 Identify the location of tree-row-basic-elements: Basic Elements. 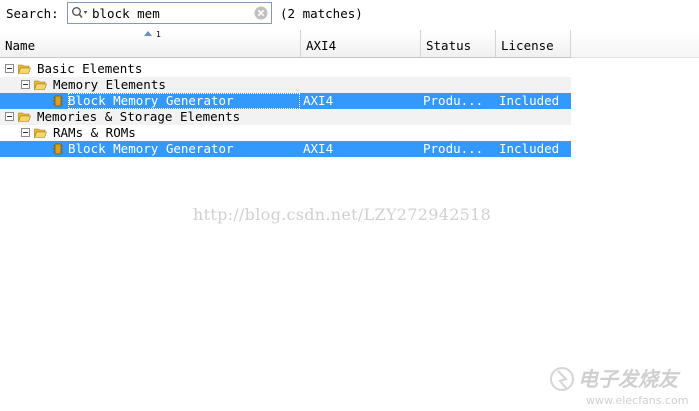
(285, 69).